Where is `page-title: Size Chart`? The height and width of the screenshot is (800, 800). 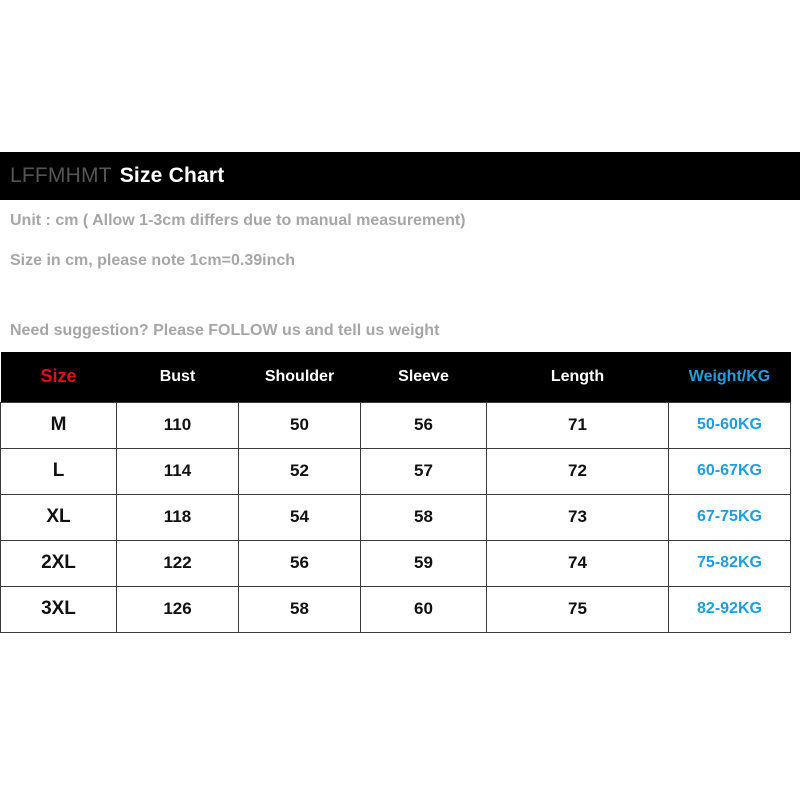 page-title: Size Chart is located at coordinates (172, 175).